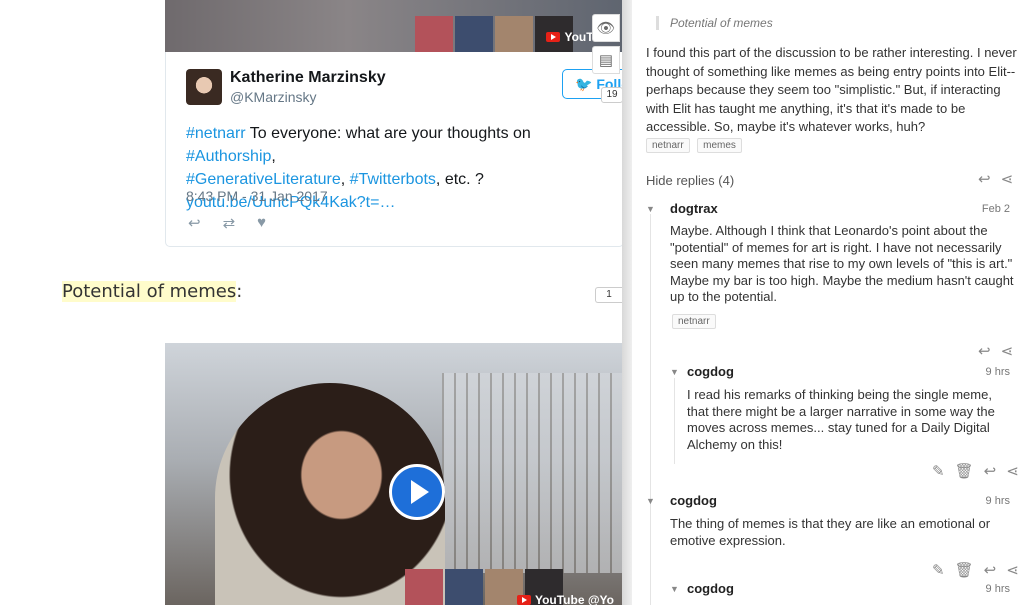  Describe the element at coordinates (608, 295) in the screenshot. I see `annotation-count-badge: 1` at that location.